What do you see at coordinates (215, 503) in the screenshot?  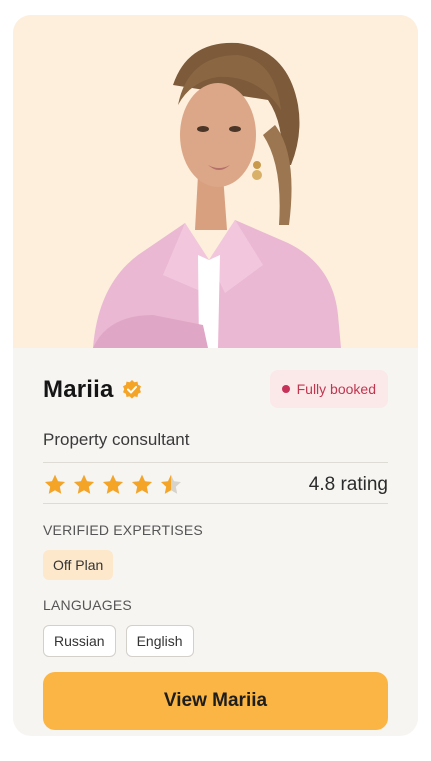 I see `divider-bottom` at bounding box center [215, 503].